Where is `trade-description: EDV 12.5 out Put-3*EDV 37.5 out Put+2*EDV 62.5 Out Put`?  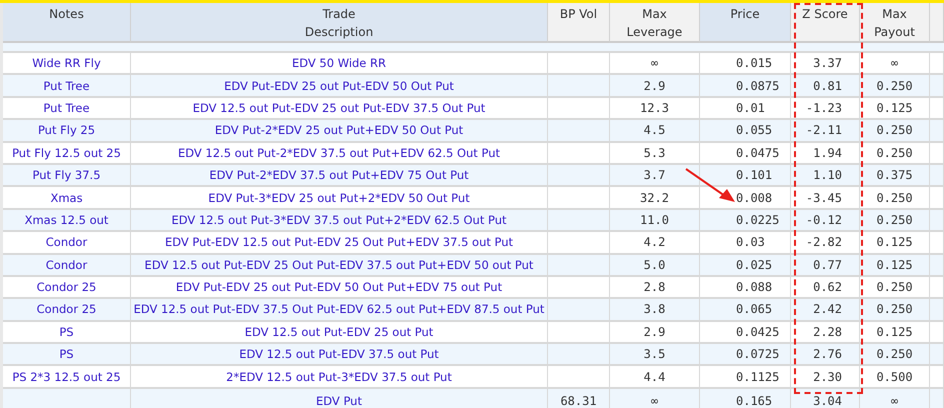 trade-description: EDV 12.5 out Put-3*EDV 37.5 out Put+2*EDV 62.5 Out Put is located at coordinates (339, 219).